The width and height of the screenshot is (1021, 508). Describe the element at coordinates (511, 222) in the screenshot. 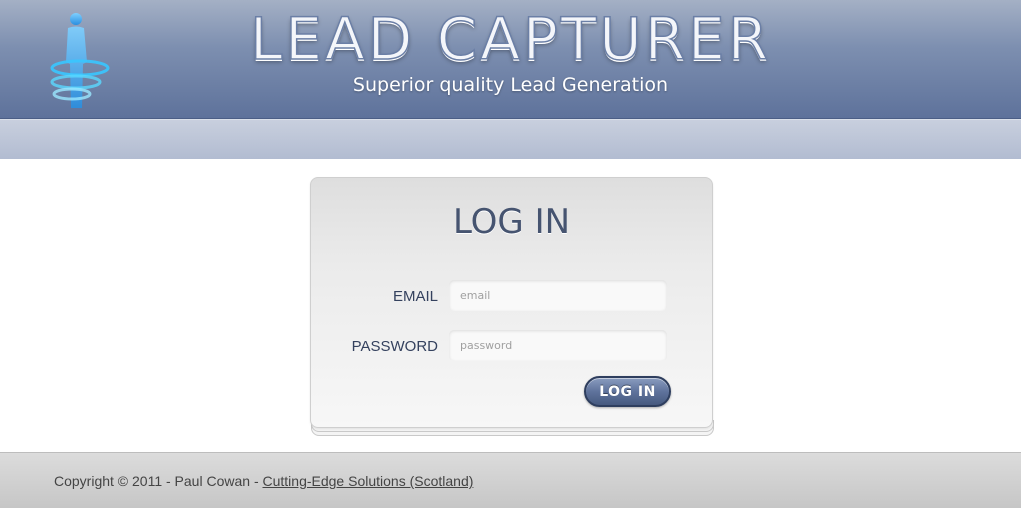

I see `login-heading: LOG IN` at that location.